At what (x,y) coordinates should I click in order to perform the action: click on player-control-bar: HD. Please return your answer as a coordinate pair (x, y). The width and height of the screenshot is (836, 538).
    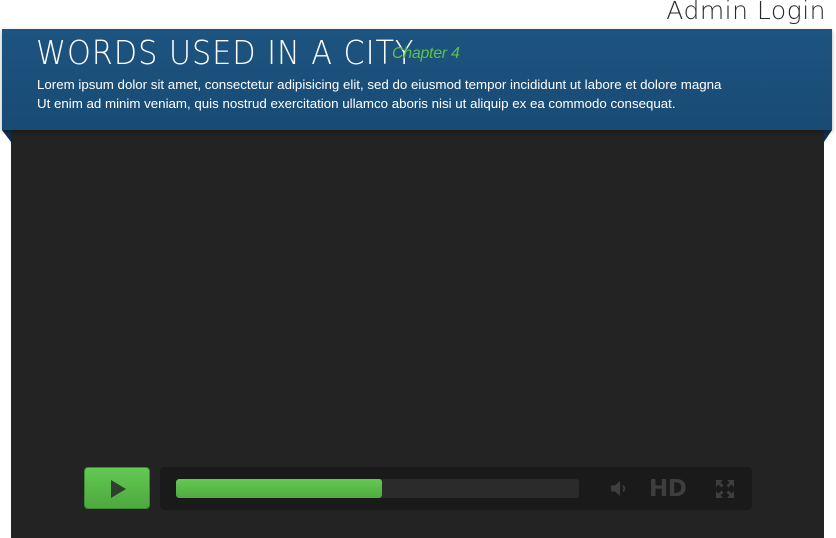
    Looking at the image, I should click on (456, 488).